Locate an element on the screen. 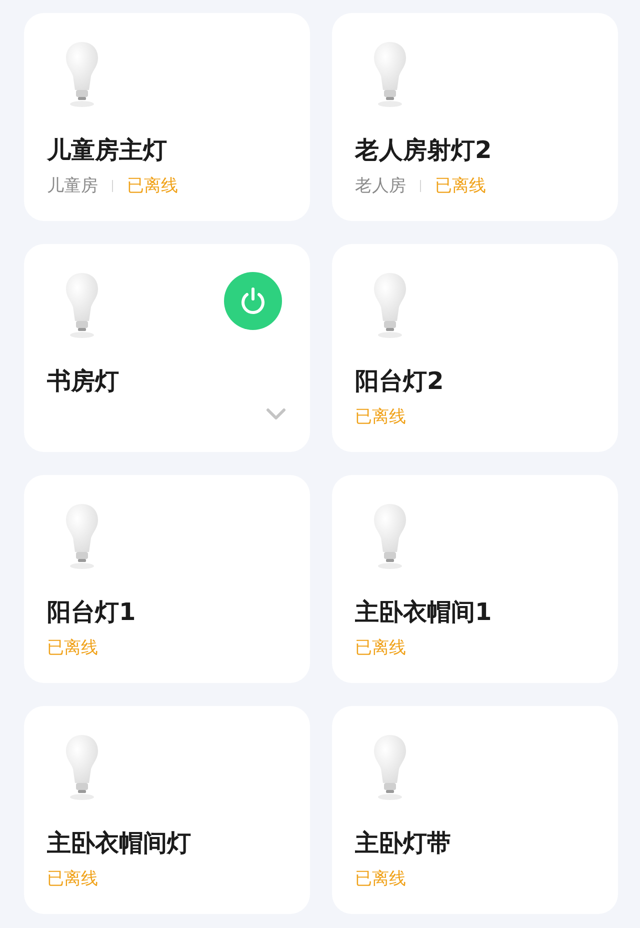 The image size is (640, 928). device-name: 阳台灯1 is located at coordinates (92, 612).